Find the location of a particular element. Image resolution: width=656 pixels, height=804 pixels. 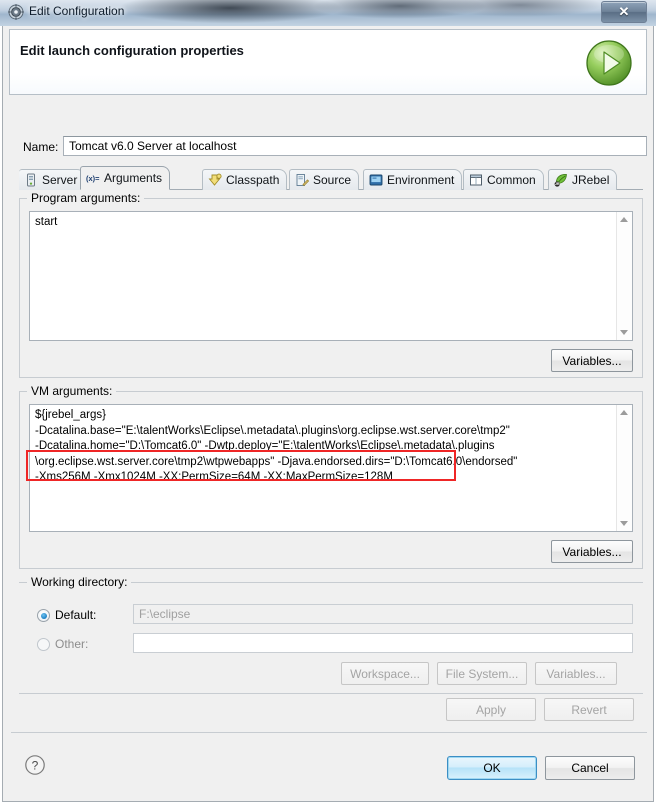

tab-label: Classpath is located at coordinates (253, 180).